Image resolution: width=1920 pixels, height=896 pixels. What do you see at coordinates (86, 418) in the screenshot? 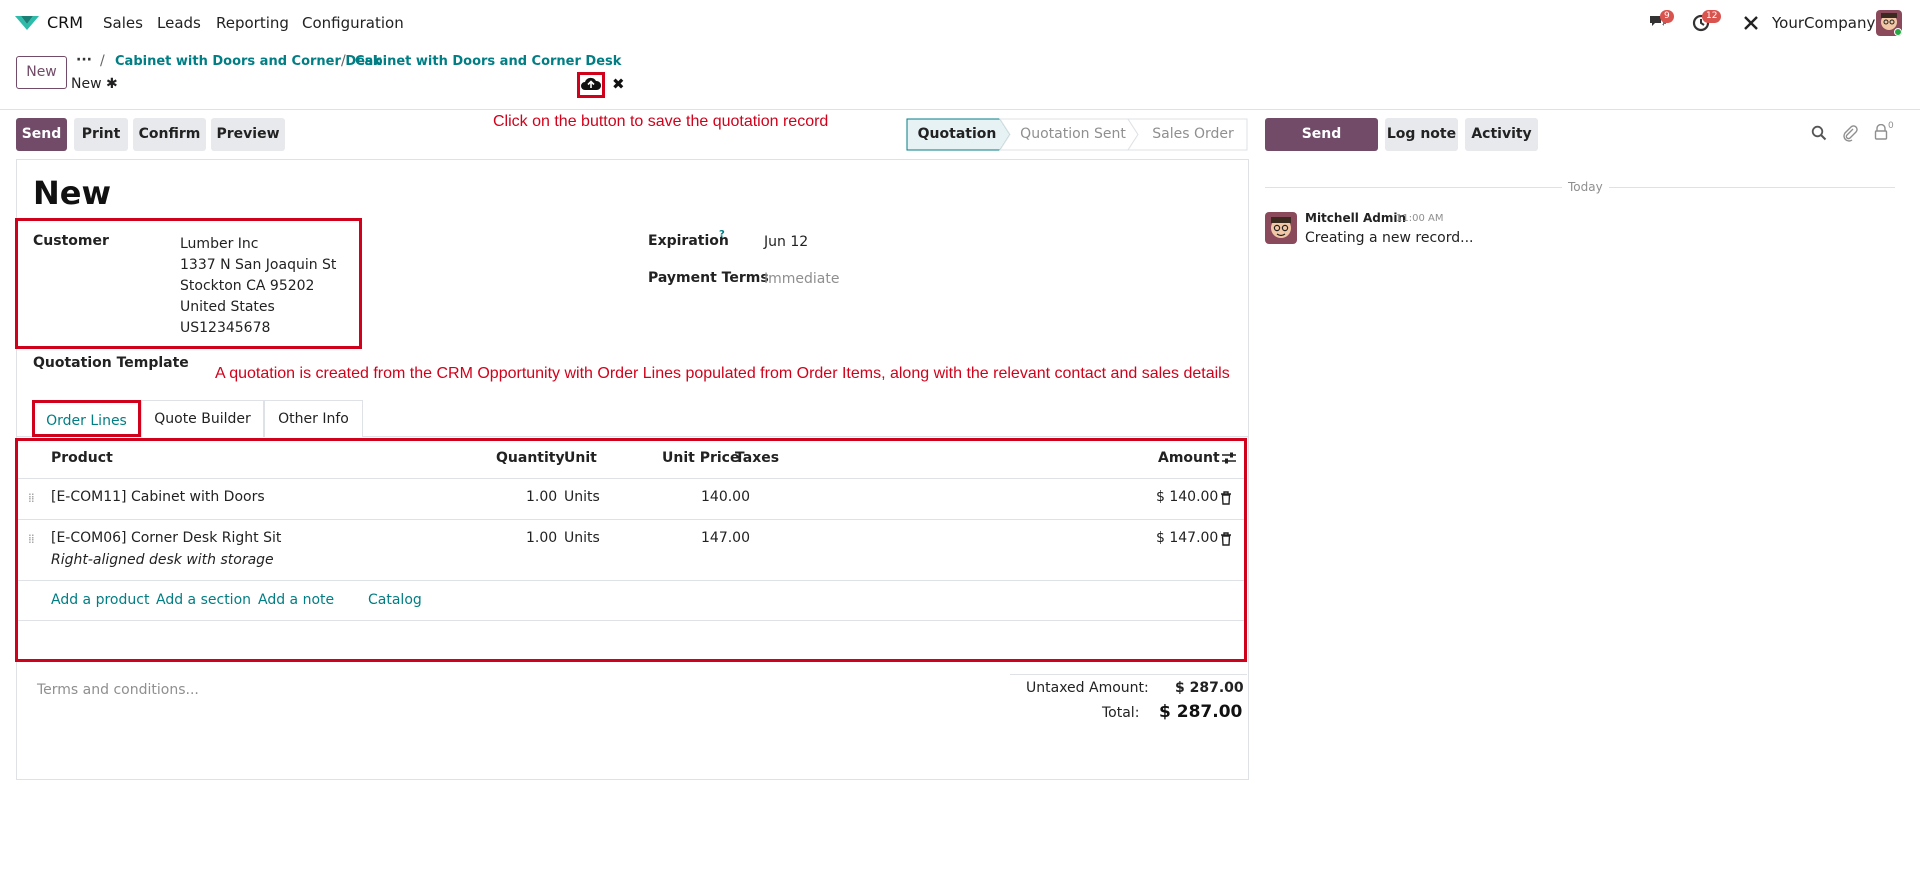
I see `tab-order-lines: Order Lines` at bounding box center [86, 418].